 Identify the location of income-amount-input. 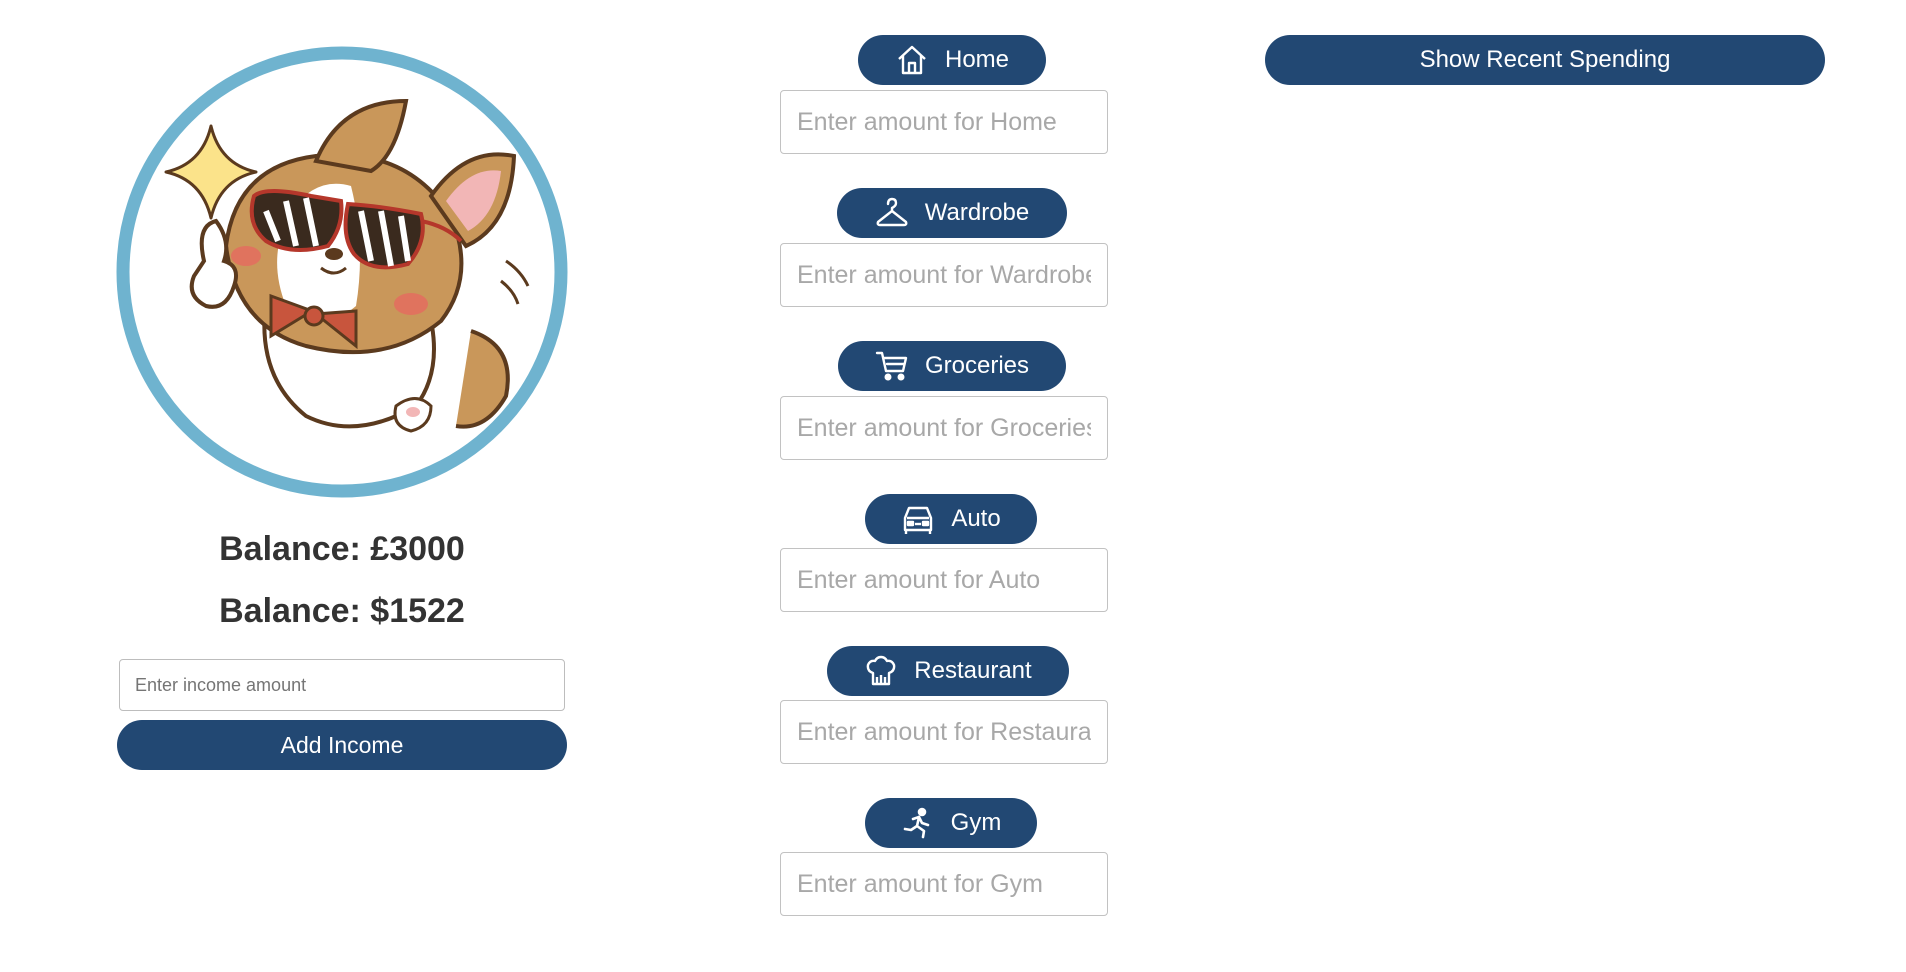
(342, 685).